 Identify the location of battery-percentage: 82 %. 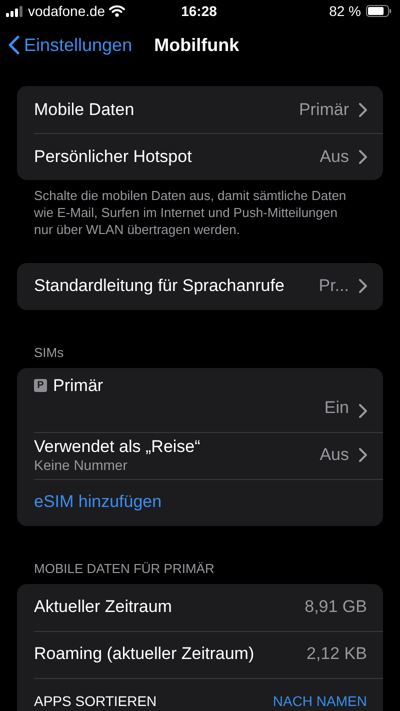
(345, 11).